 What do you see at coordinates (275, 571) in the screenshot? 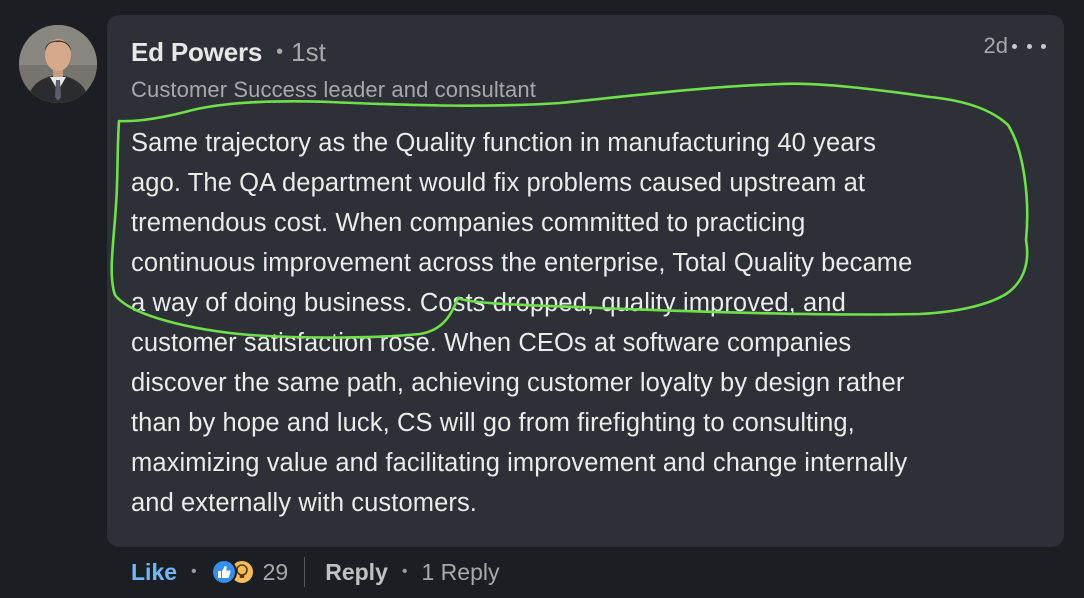
I see `reaction-count: 29` at bounding box center [275, 571].